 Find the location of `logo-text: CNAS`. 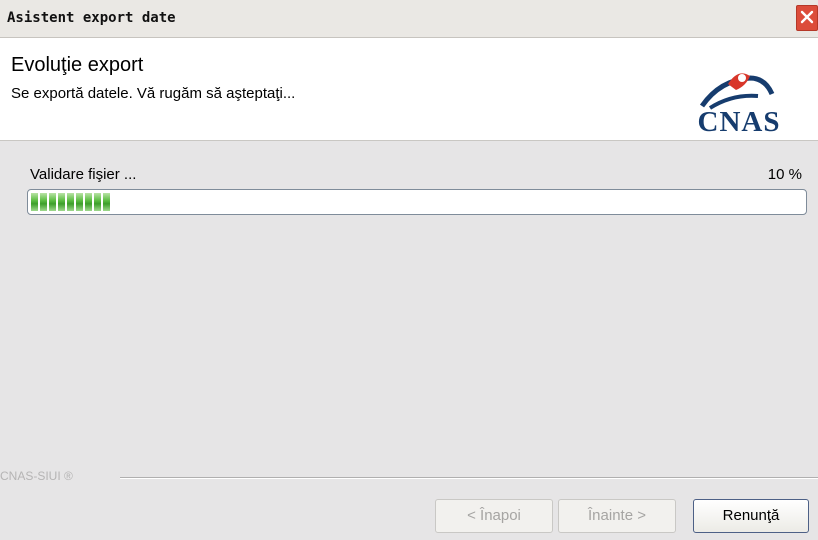

logo-text: CNAS is located at coordinates (739, 122).